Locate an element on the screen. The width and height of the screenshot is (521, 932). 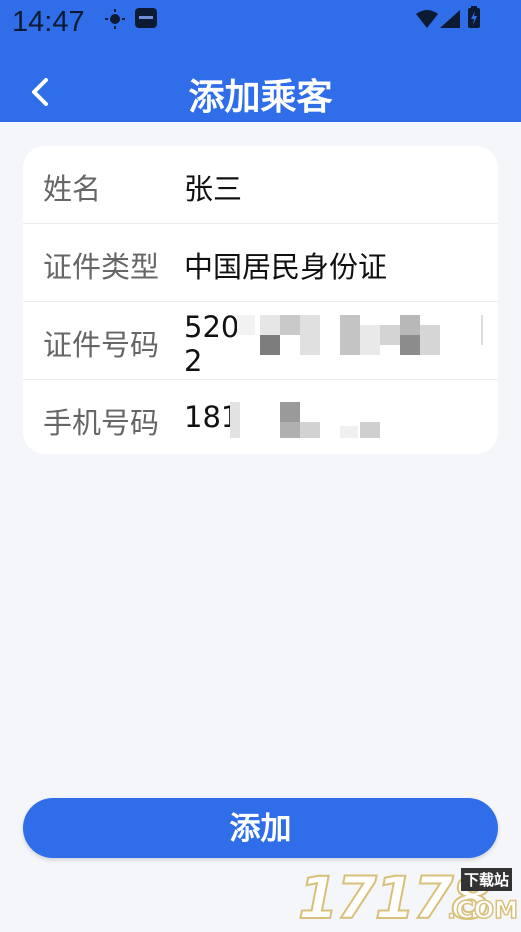
id-number-line1: 520 is located at coordinates (212, 327).